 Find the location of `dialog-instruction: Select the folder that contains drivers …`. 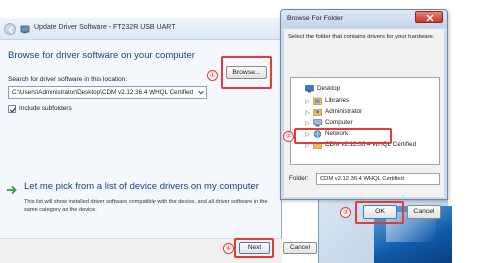

dialog-instruction: Select the folder that contains drivers … is located at coordinates (361, 37).